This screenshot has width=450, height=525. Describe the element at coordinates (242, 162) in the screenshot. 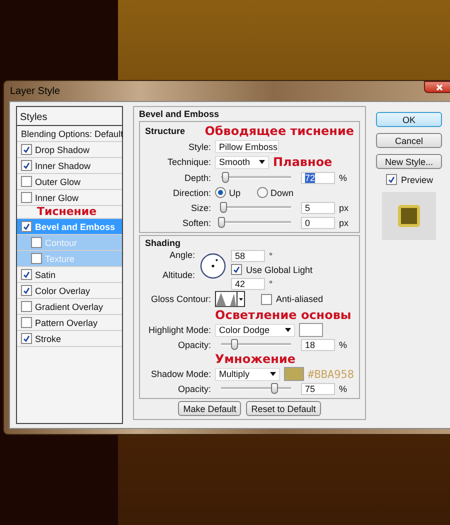

I see `technique-dropdown: Smooth` at that location.